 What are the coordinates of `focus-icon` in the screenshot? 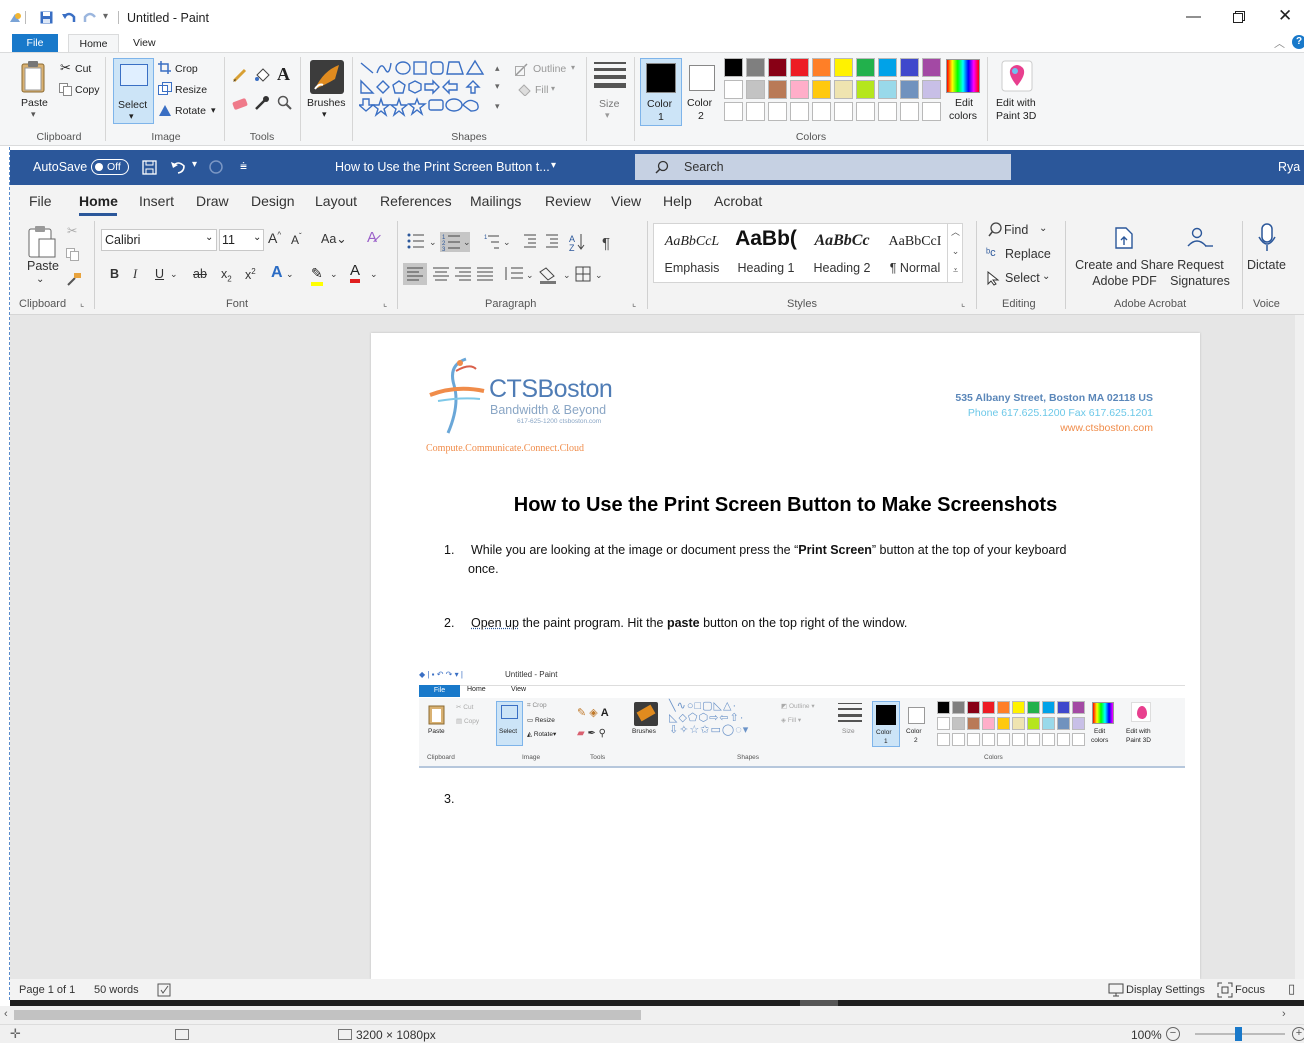 It's located at (1225, 990).